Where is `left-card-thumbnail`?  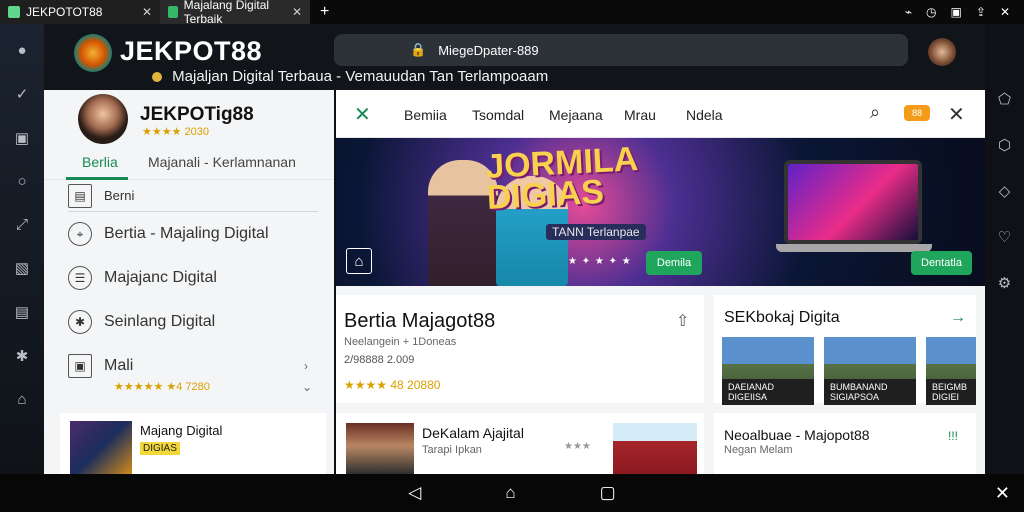 left-card-thumbnail is located at coordinates (101, 447).